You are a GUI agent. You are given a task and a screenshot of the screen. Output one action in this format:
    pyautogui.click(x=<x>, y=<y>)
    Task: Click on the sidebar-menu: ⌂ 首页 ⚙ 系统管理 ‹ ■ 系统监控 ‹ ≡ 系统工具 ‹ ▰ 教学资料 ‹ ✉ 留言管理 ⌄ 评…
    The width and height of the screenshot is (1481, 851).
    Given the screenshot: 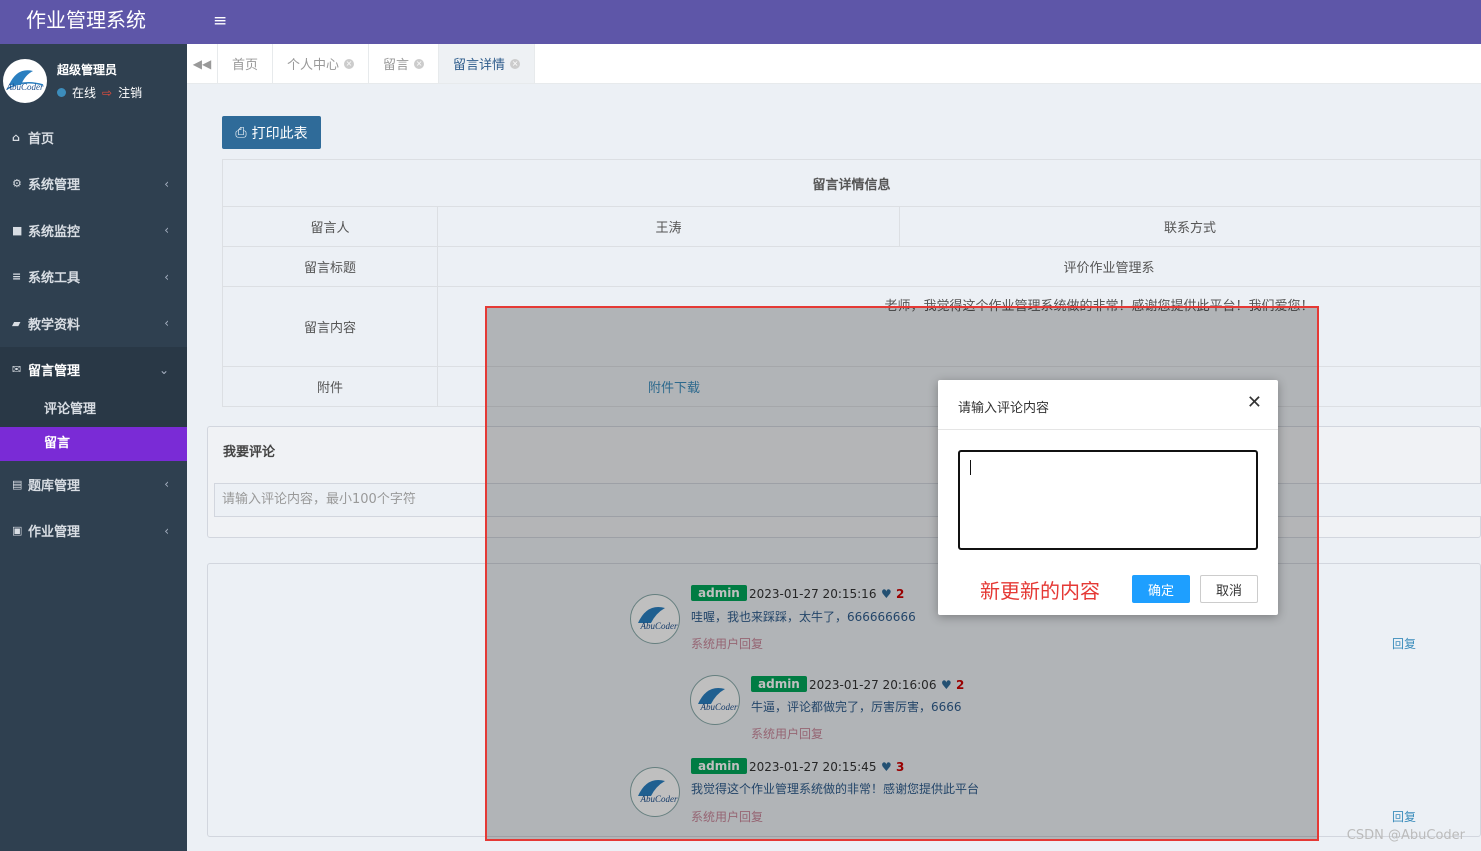 What is the action you would take?
    pyautogui.click(x=93, y=334)
    